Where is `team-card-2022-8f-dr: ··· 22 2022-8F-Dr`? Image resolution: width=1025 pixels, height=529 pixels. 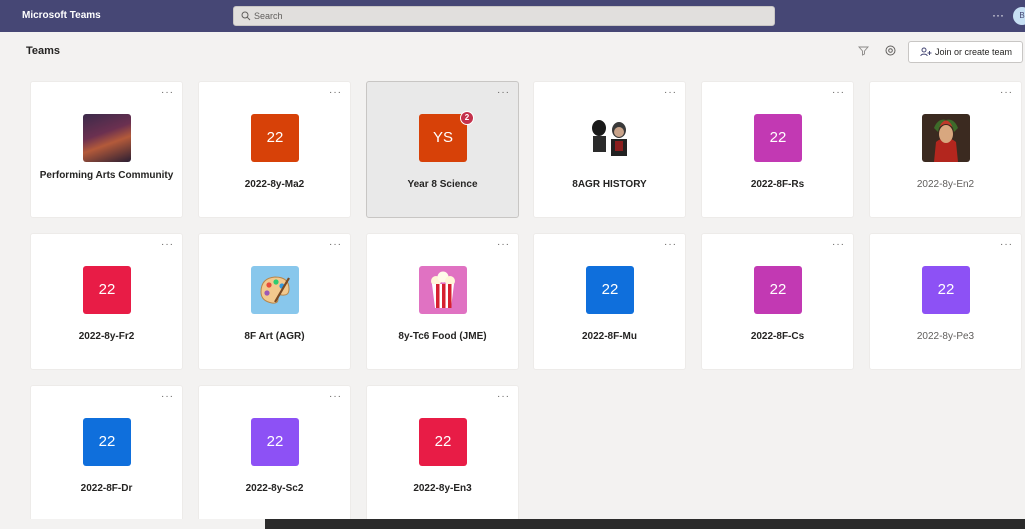 team-card-2022-8f-dr: ··· 22 2022-8F-Dr is located at coordinates (106, 453).